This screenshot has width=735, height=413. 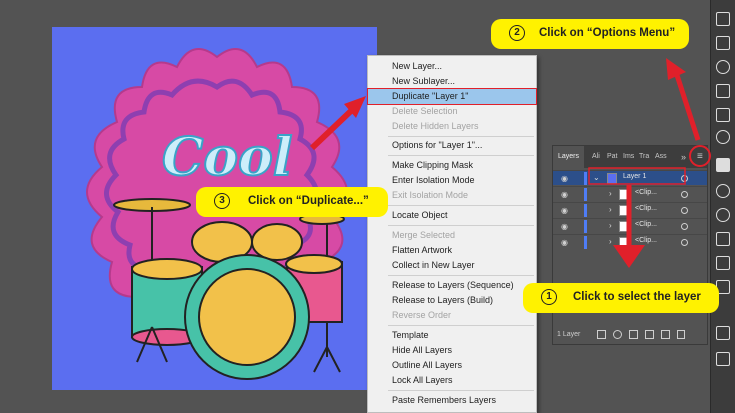 I want to click on arrow-head, so click(x=629, y=256).